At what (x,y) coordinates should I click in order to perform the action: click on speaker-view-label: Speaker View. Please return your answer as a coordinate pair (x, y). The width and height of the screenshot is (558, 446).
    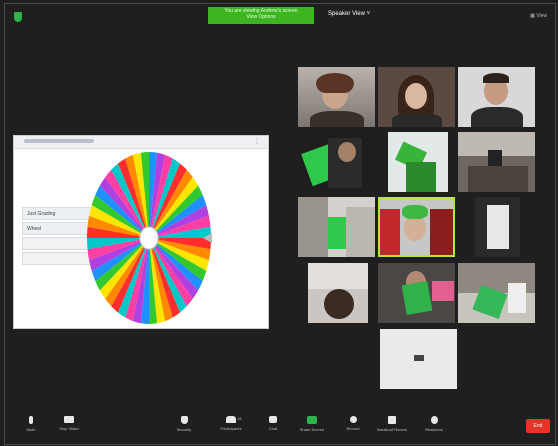
    Looking at the image, I should click on (346, 14).